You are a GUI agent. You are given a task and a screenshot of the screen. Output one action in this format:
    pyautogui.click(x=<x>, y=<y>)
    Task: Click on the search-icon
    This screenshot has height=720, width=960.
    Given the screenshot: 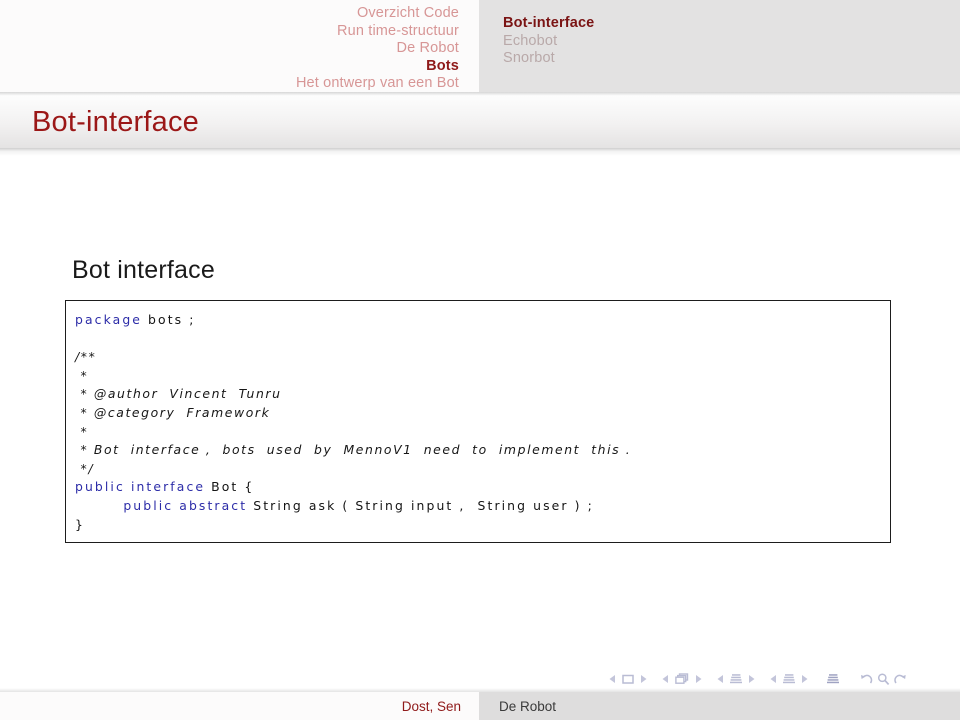 What is the action you would take?
    pyautogui.click(x=883, y=679)
    